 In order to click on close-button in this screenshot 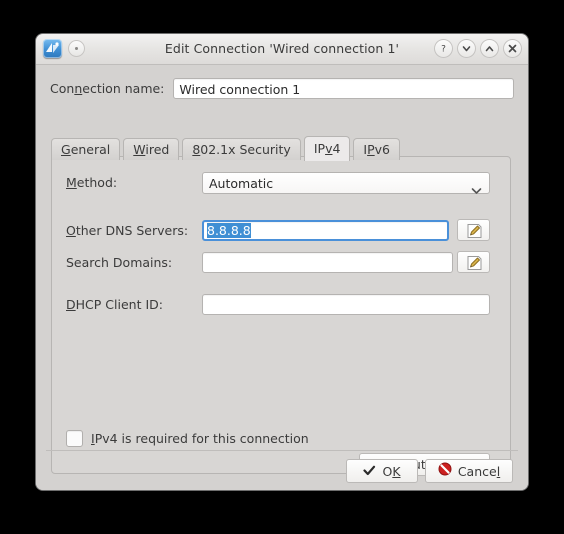, I will do `click(512, 48)`.